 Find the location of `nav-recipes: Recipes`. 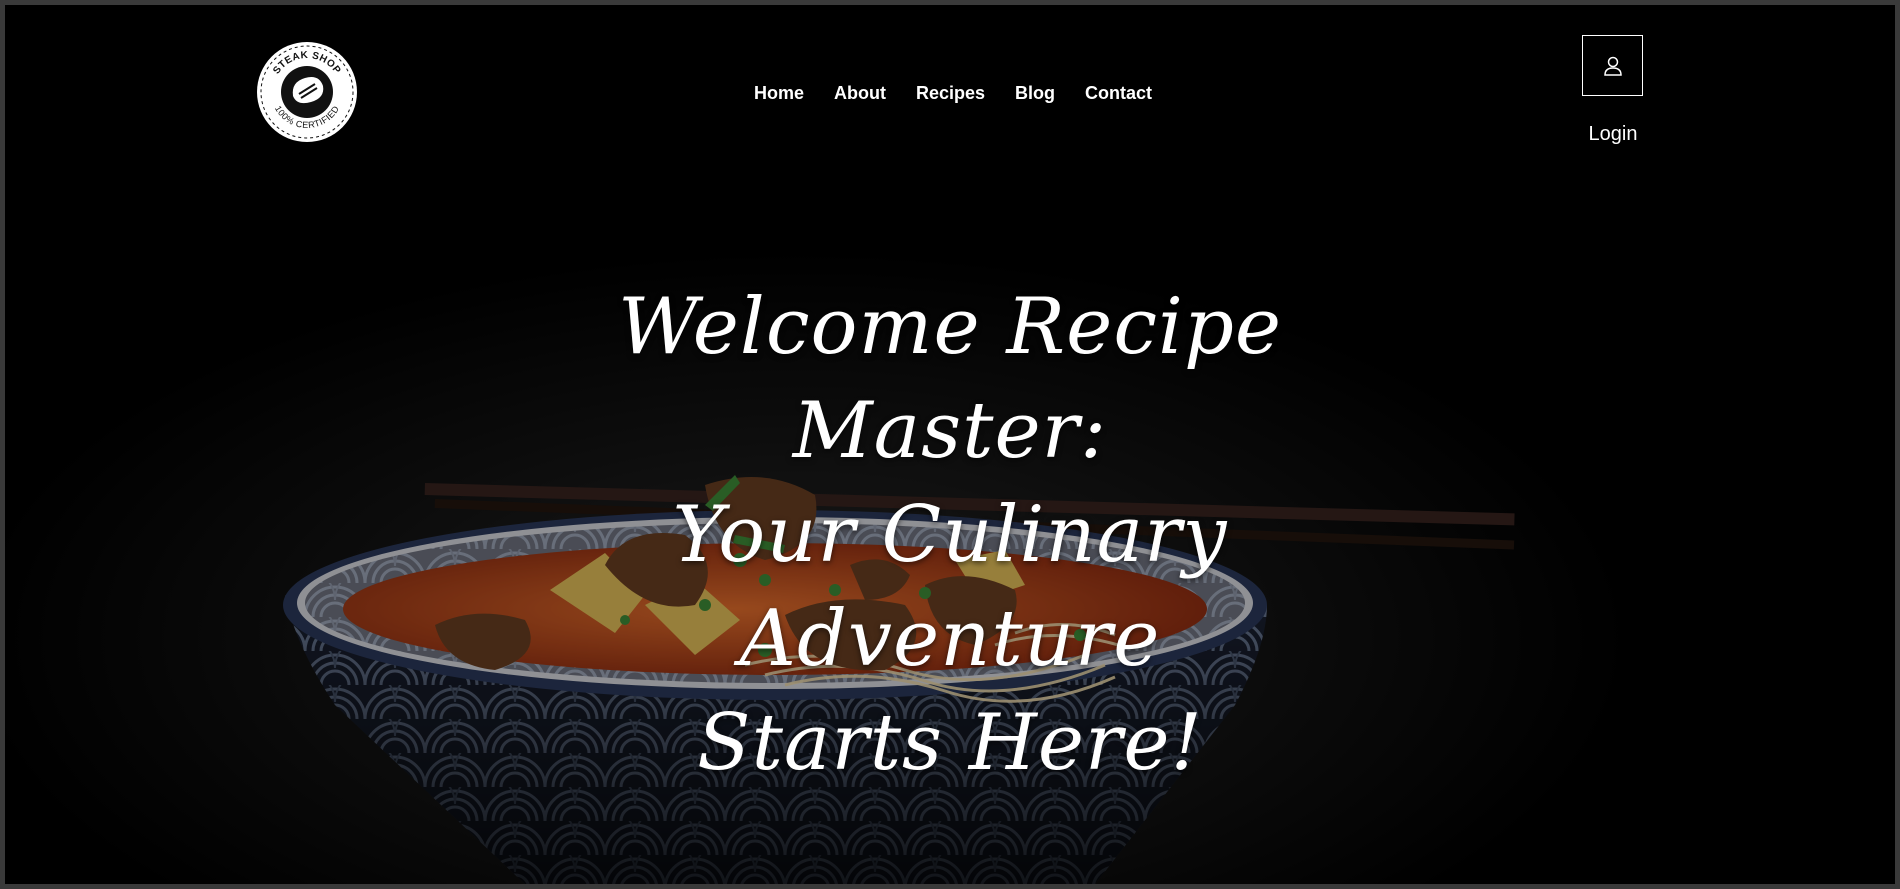

nav-recipes: Recipes is located at coordinates (950, 93).